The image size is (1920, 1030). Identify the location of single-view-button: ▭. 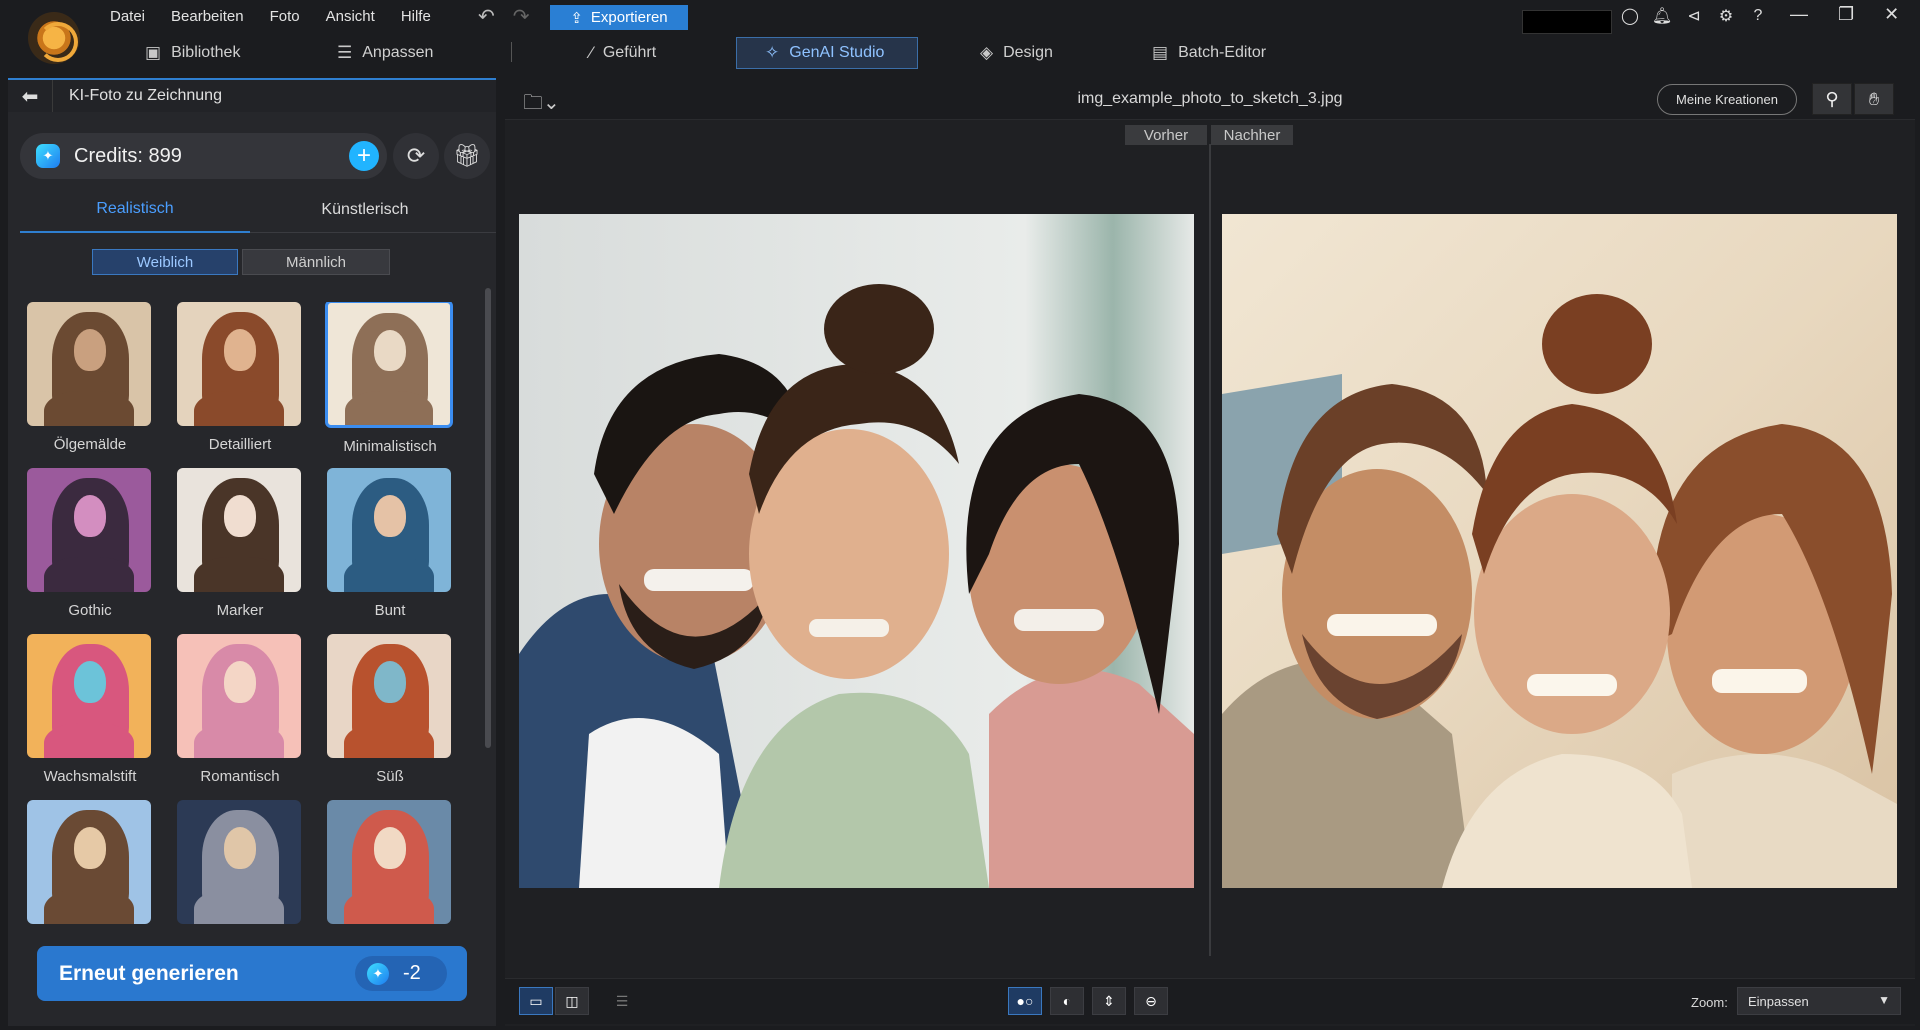
(536, 1001).